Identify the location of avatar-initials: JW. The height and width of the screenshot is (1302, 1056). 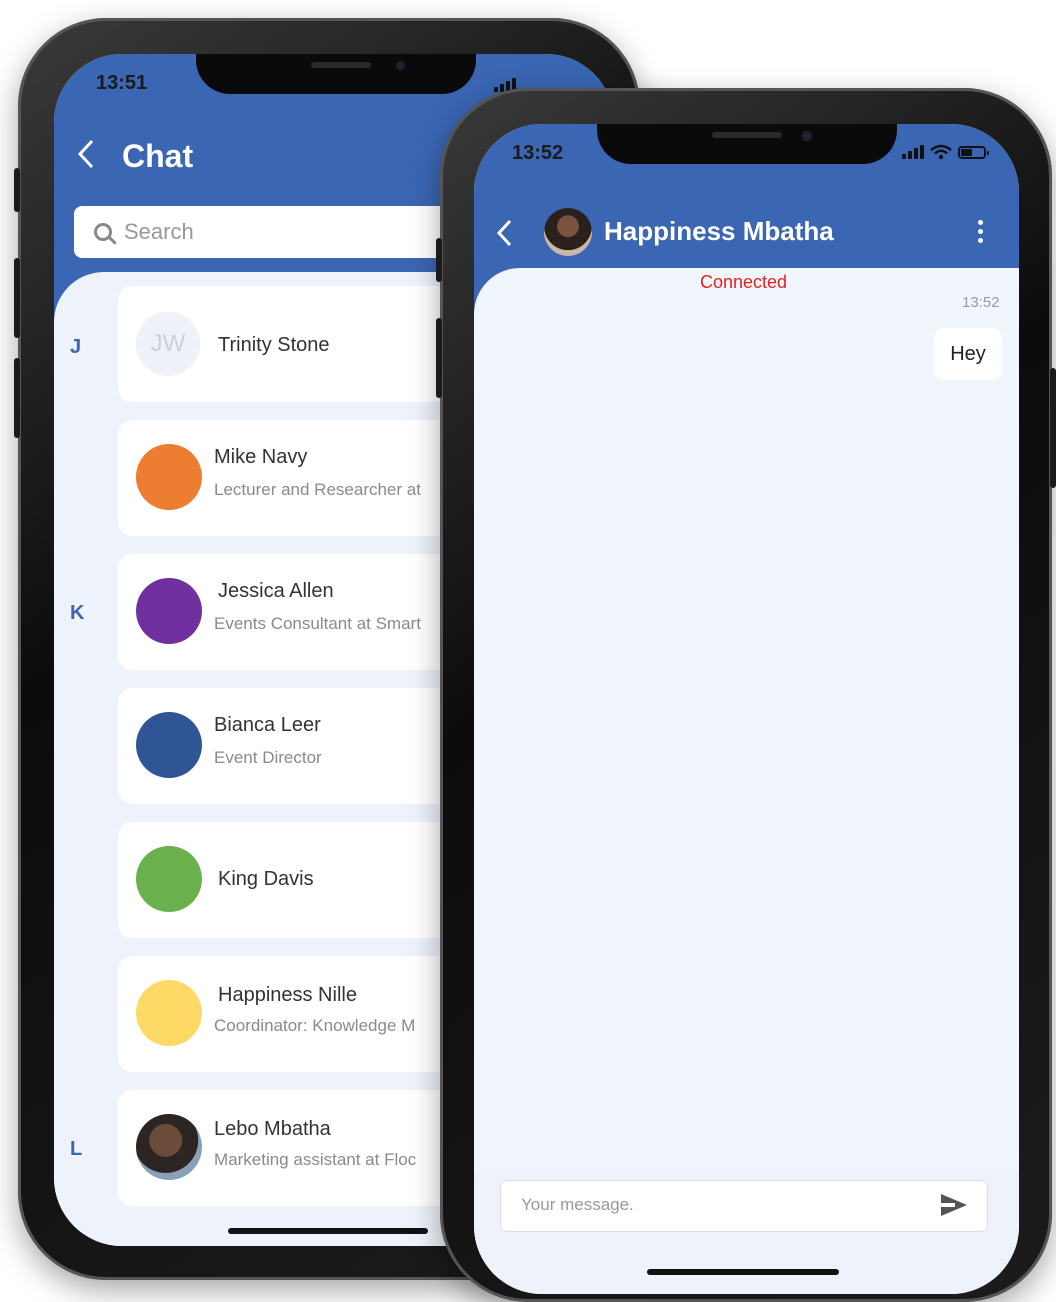
(168, 344).